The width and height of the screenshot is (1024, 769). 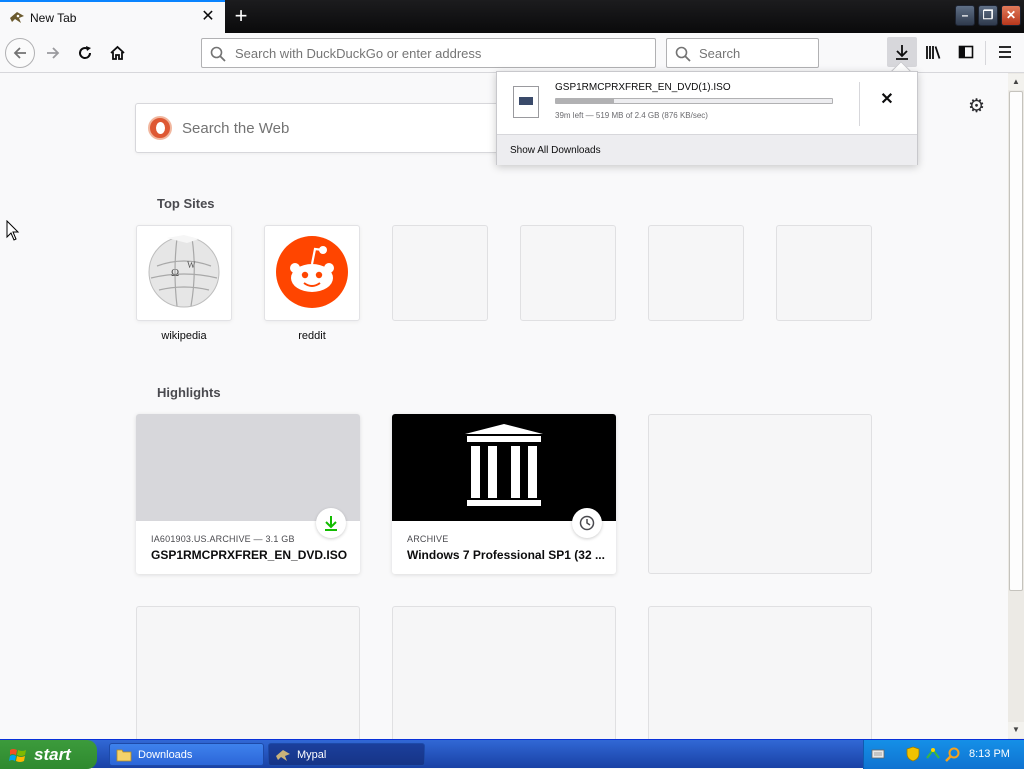 I want to click on network-icon, so click(x=933, y=754).